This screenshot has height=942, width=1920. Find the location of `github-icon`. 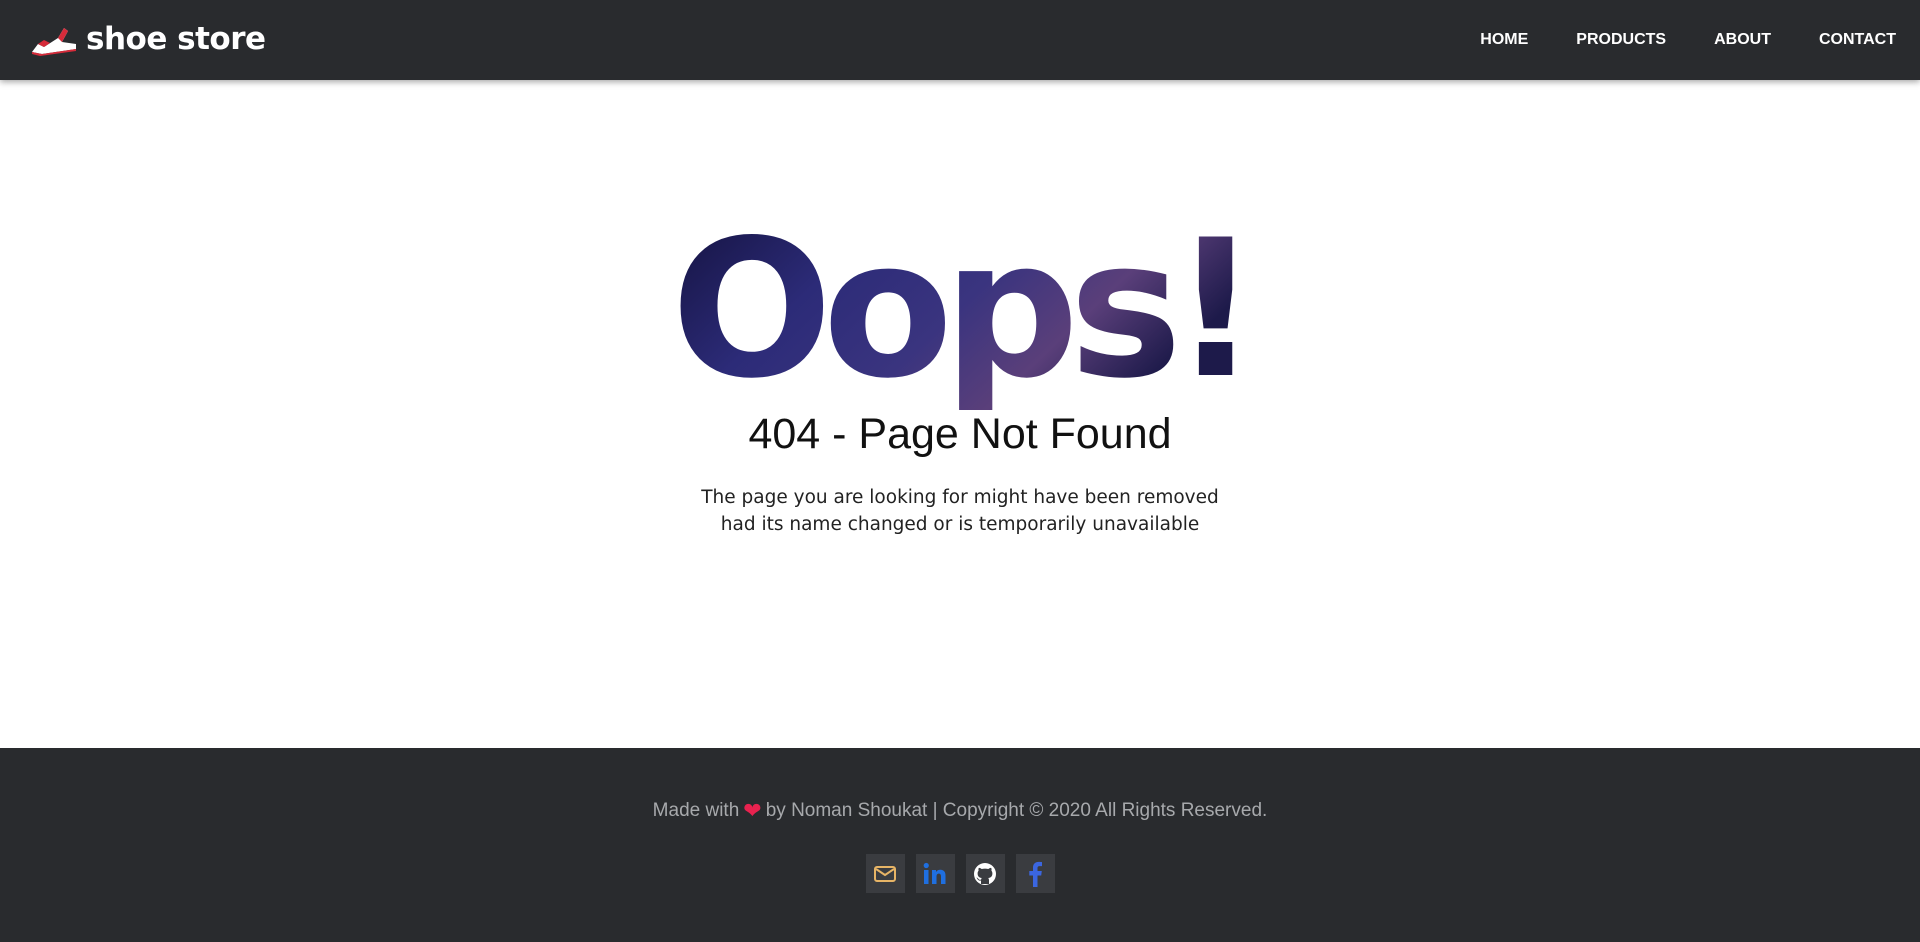

github-icon is located at coordinates (985, 873).